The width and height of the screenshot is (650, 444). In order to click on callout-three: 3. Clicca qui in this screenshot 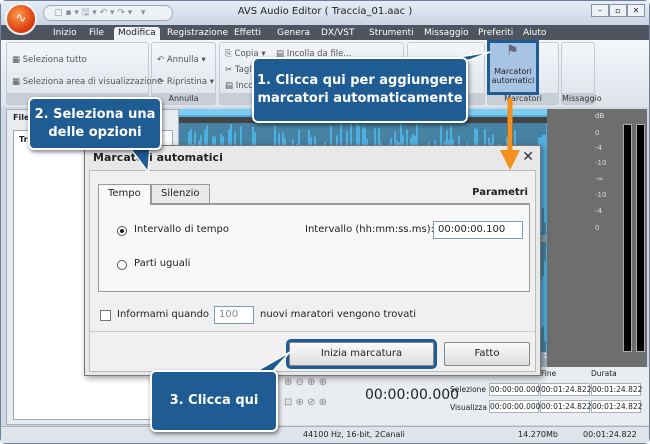, I will do `click(214, 401)`.